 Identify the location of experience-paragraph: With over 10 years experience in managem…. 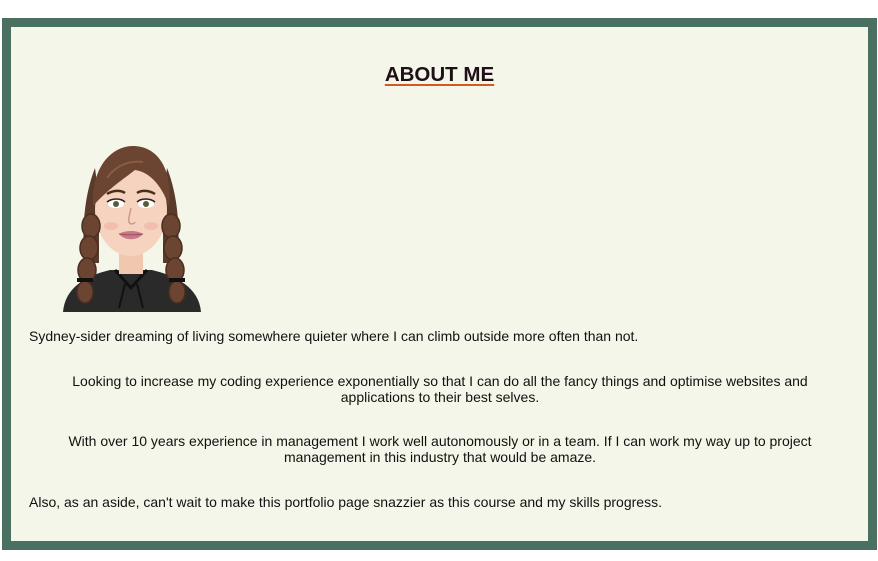
(440, 449).